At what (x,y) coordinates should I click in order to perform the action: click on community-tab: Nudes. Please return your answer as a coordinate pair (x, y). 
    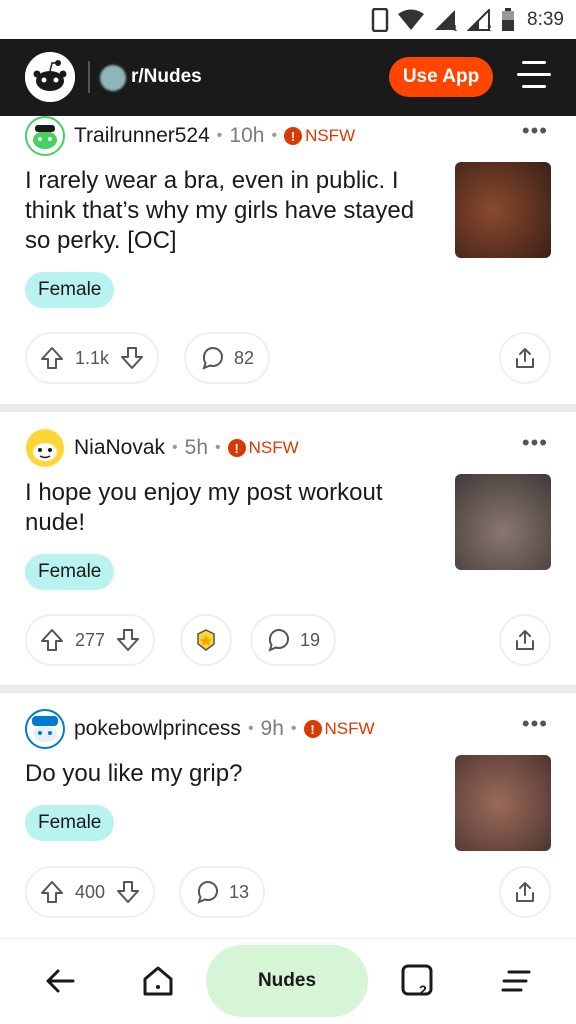
    Looking at the image, I should click on (287, 981).